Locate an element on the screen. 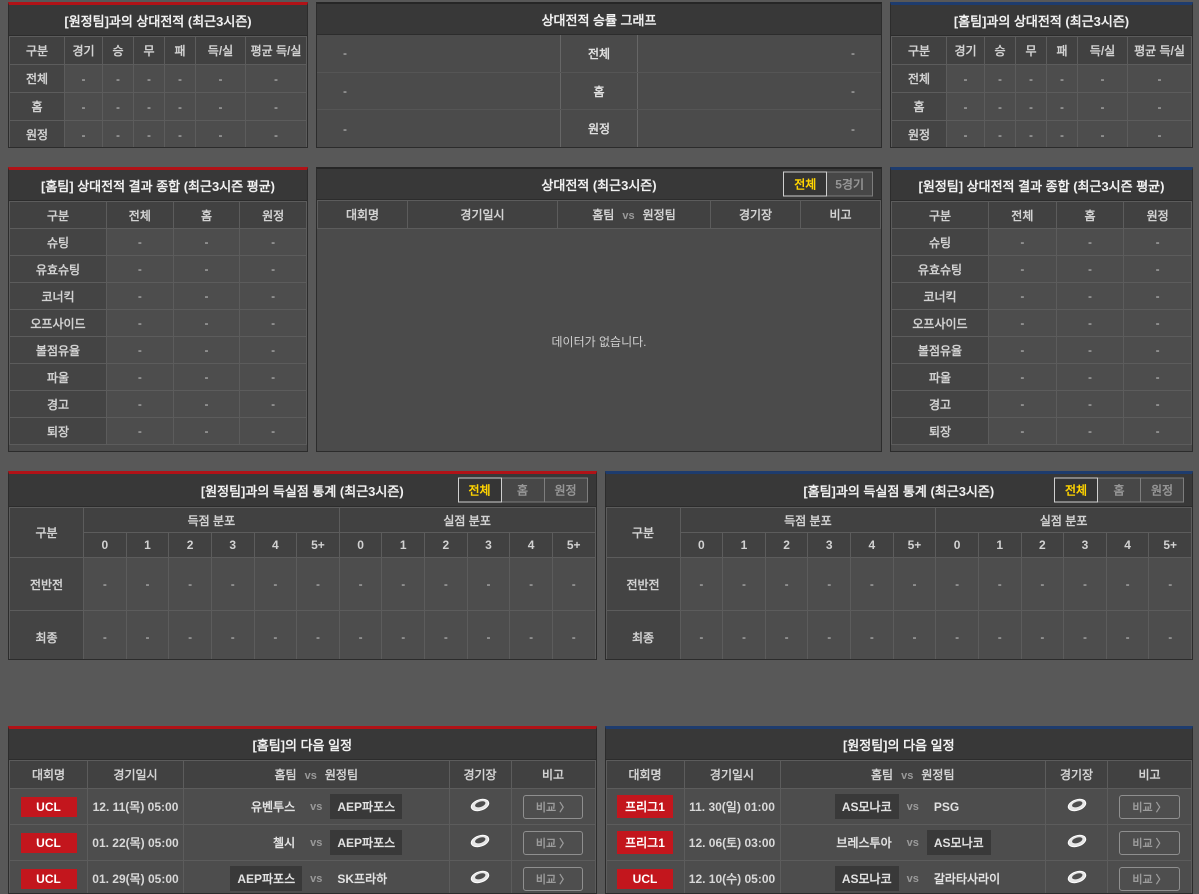  matchup-cell: 유벤투스vsAEP파포스 is located at coordinates (317, 807).